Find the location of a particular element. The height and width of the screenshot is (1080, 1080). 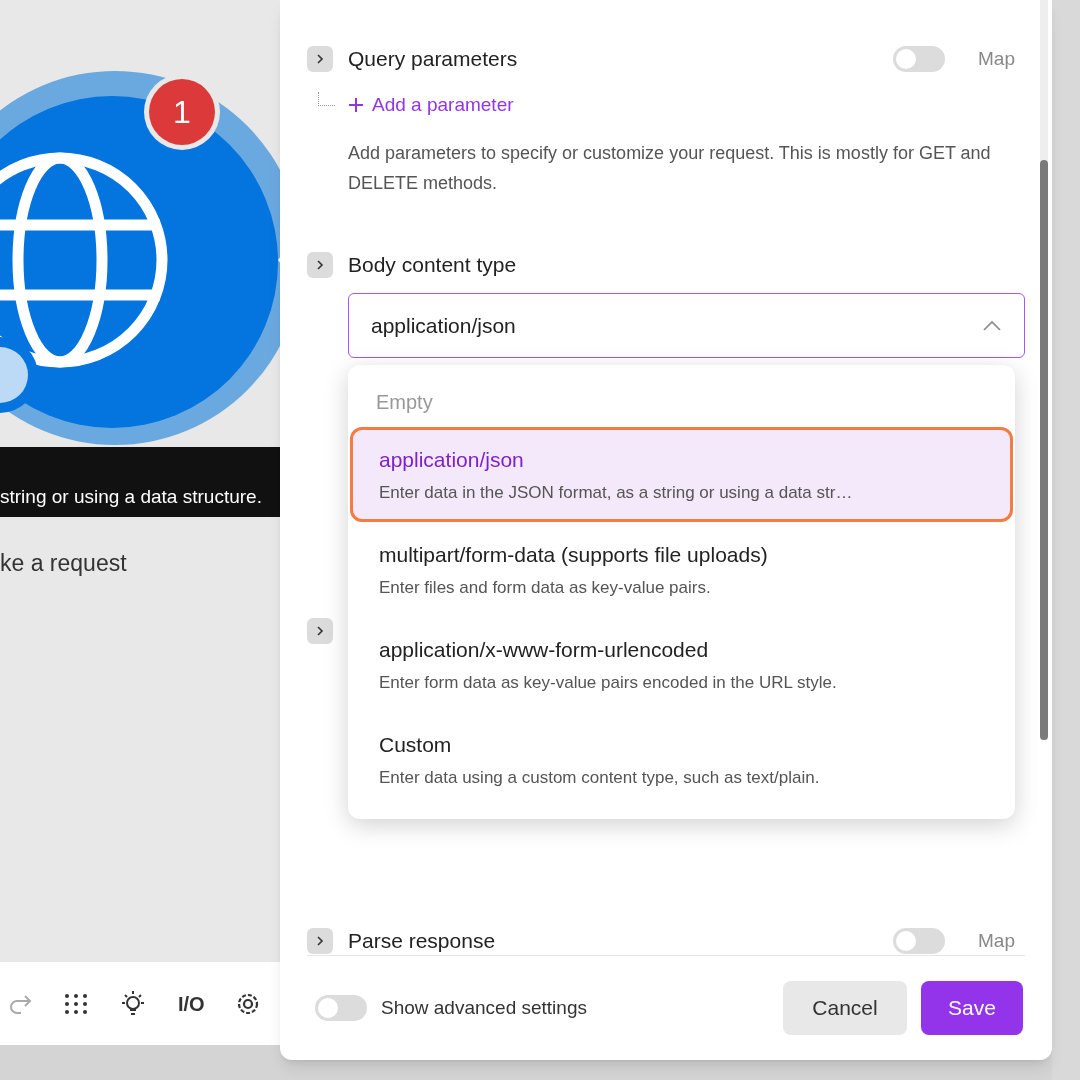

section-label: Query parameters is located at coordinates (433, 59).